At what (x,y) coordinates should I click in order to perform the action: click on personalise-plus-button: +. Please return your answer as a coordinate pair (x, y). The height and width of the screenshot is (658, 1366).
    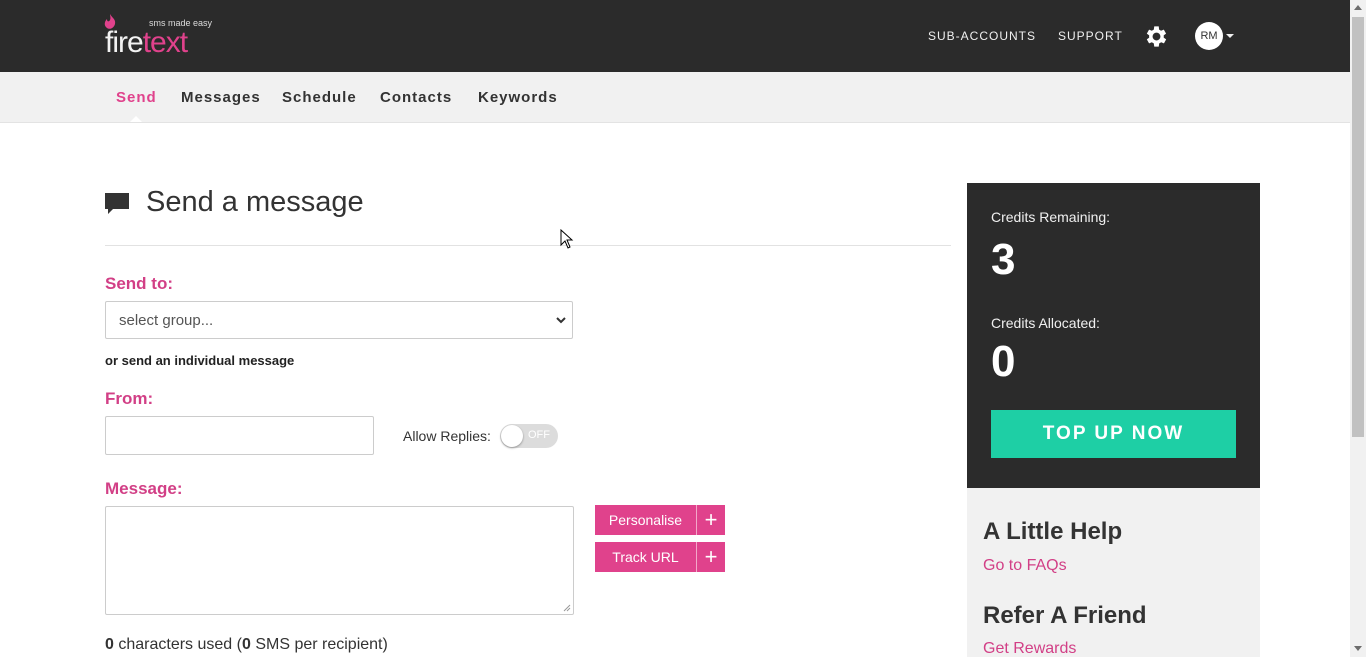
    Looking at the image, I should click on (710, 520).